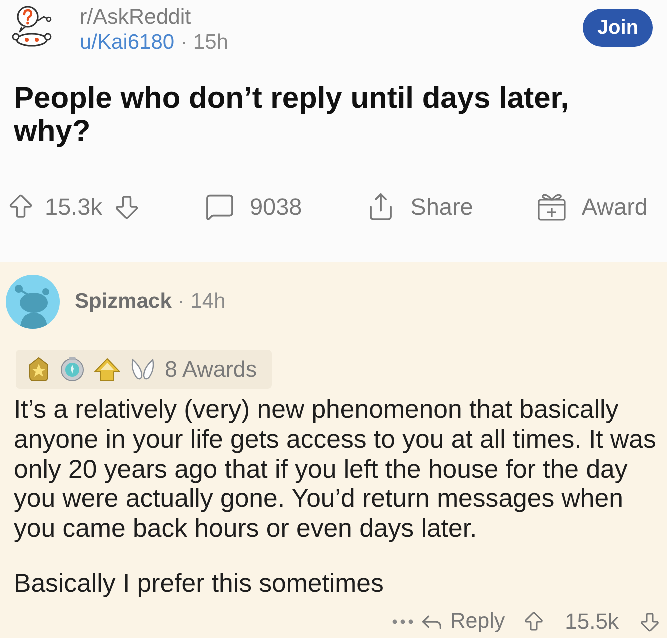 This screenshot has width=667, height=638. Describe the element at coordinates (253, 207) in the screenshot. I see `comments-button: 9038` at that location.